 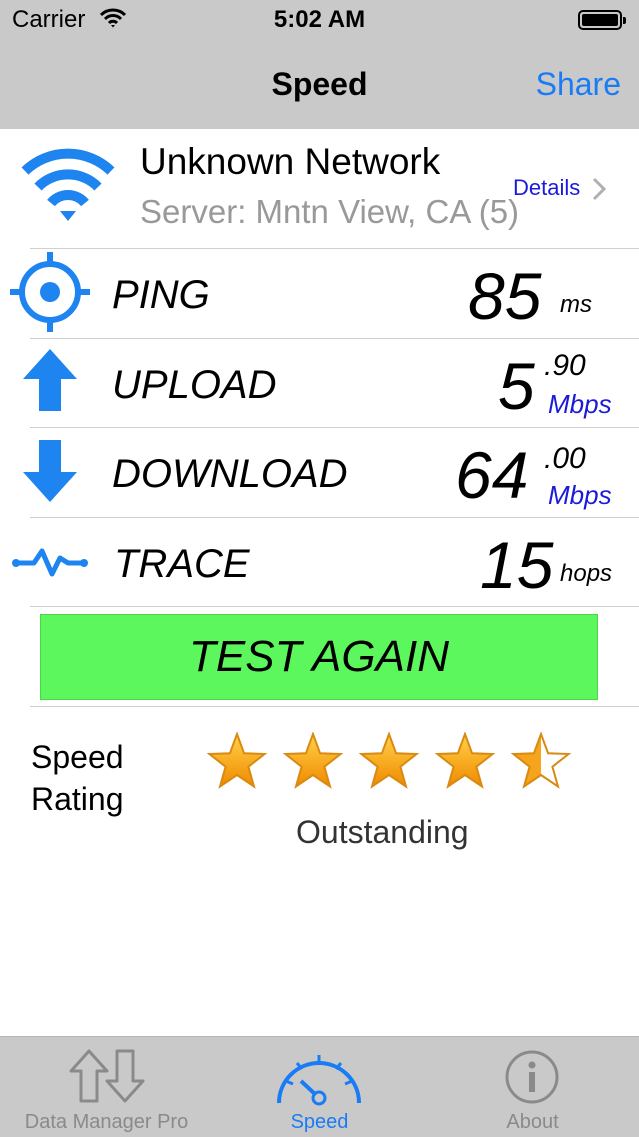 What do you see at coordinates (517, 565) in the screenshot?
I see `trace-value: 15` at bounding box center [517, 565].